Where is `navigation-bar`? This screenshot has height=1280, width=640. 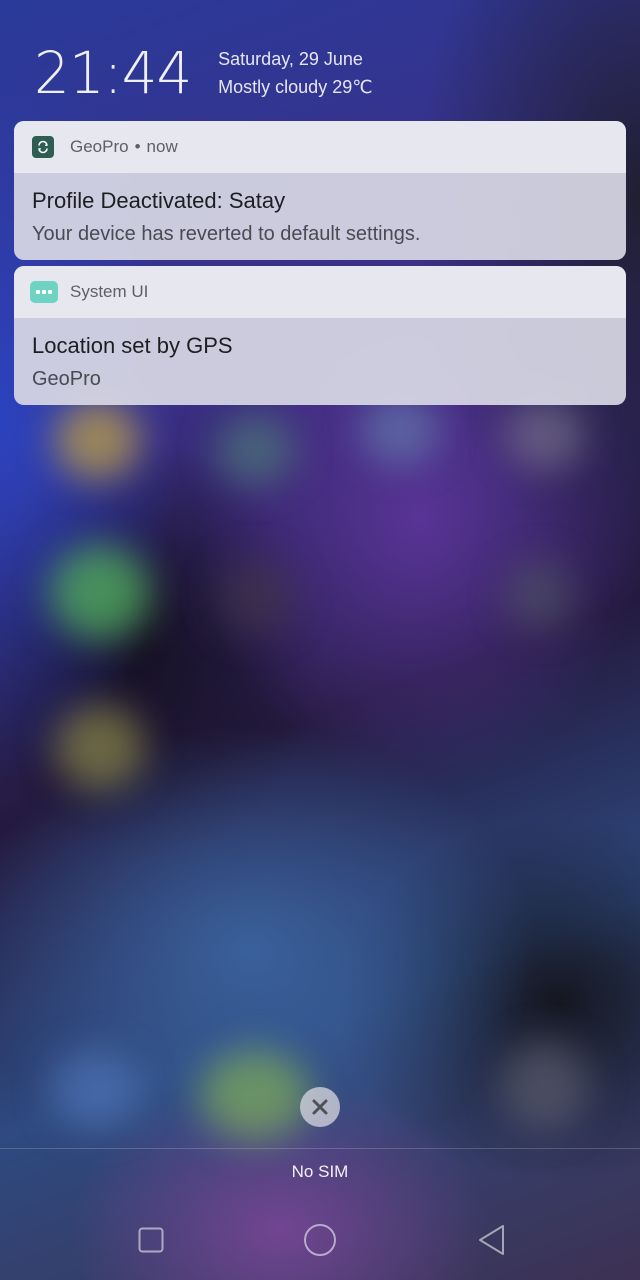
navigation-bar is located at coordinates (320, 1240).